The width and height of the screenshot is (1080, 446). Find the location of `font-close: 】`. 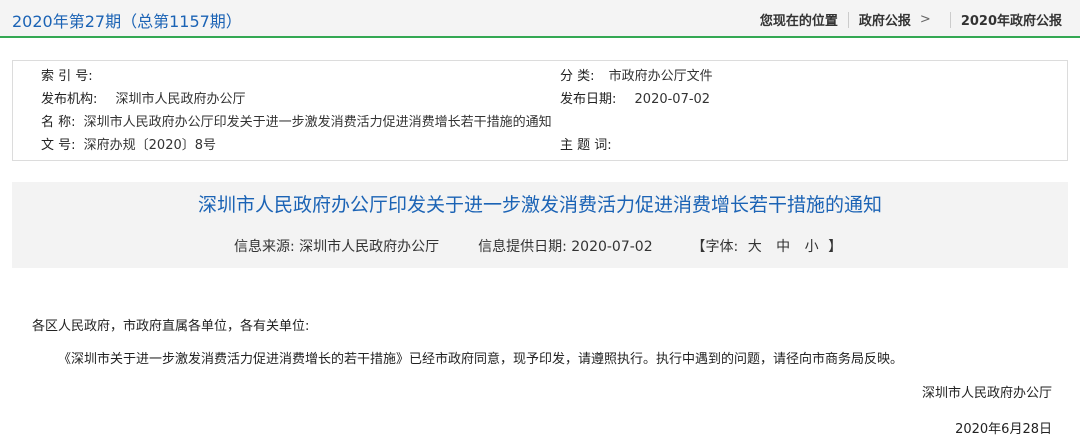

font-close: 】 is located at coordinates (835, 247).